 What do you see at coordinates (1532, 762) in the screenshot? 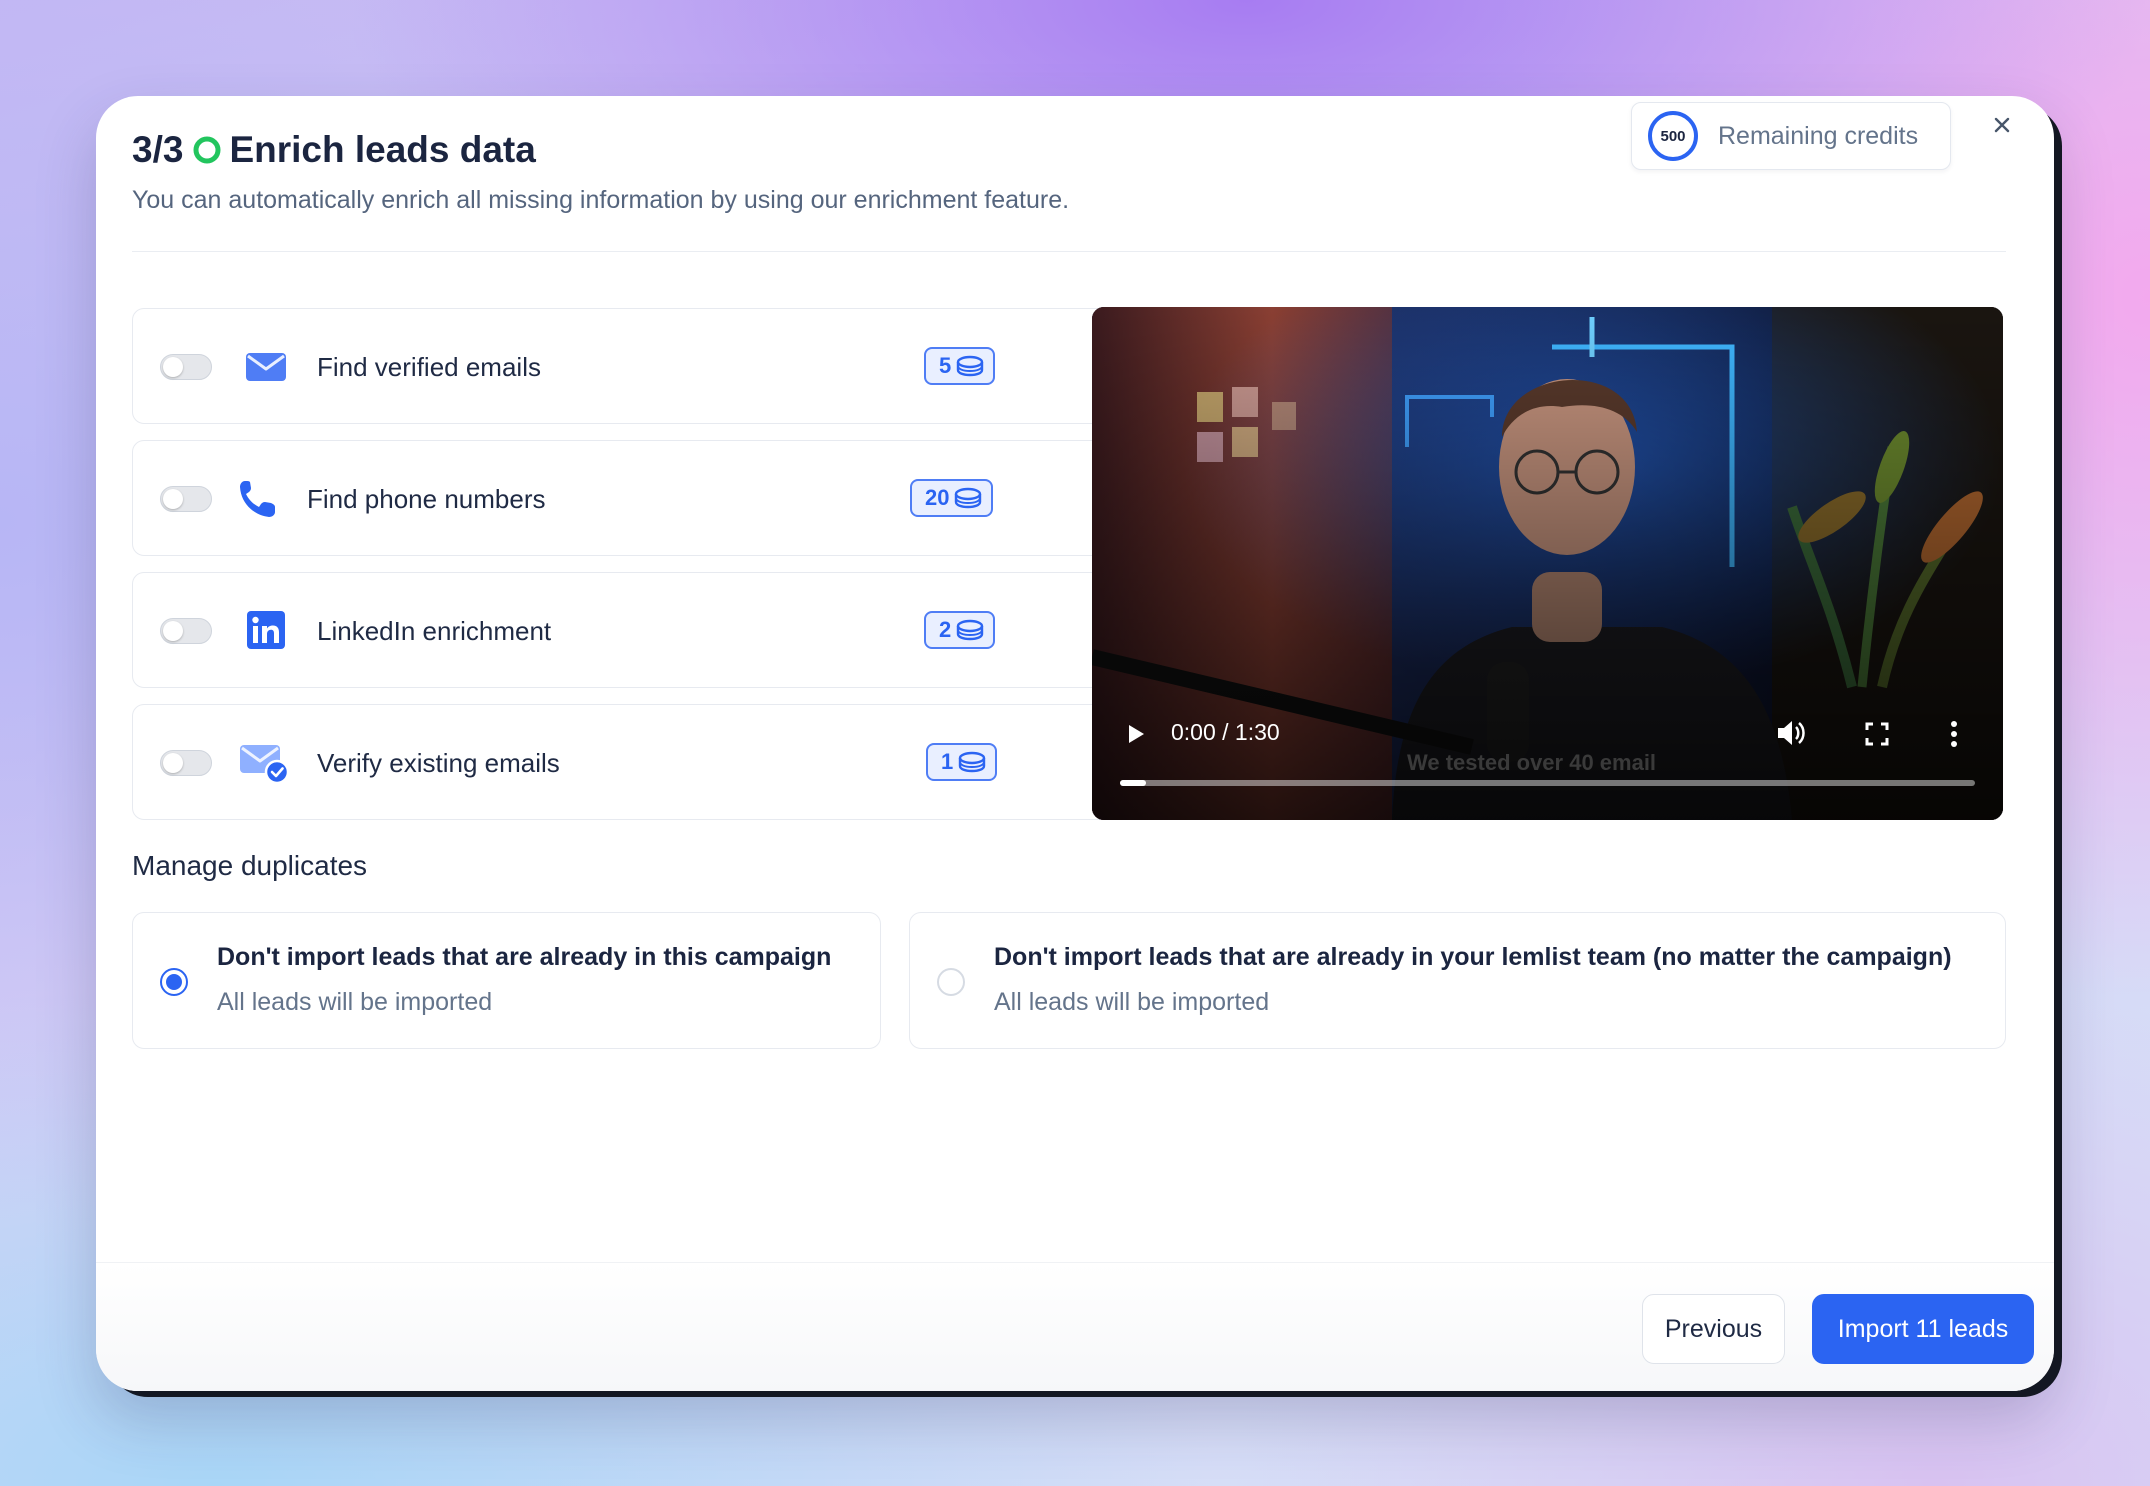
I see `video-caption: We tested over 40 email` at bounding box center [1532, 762].